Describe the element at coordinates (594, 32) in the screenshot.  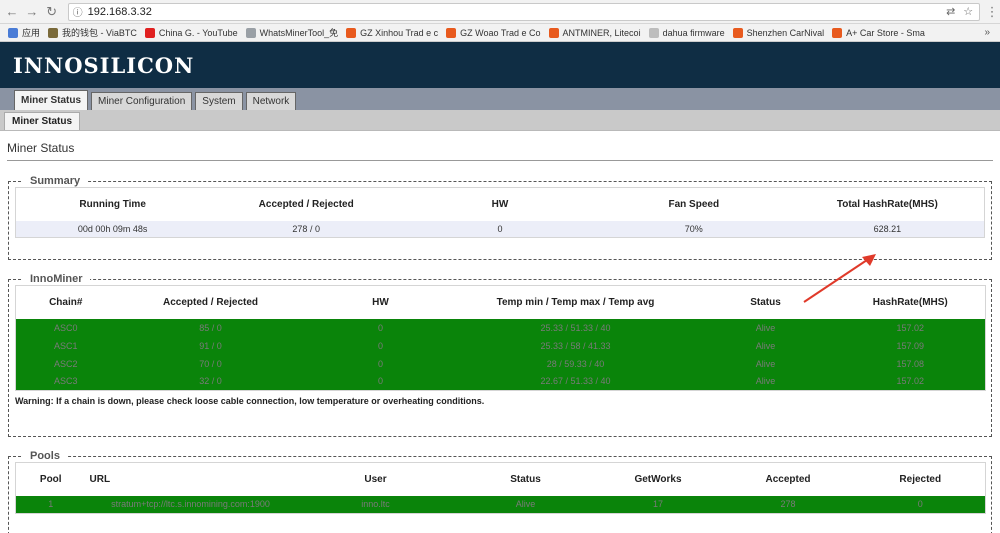
I see `bookmark-item: ANTMINER, Litecoi` at that location.